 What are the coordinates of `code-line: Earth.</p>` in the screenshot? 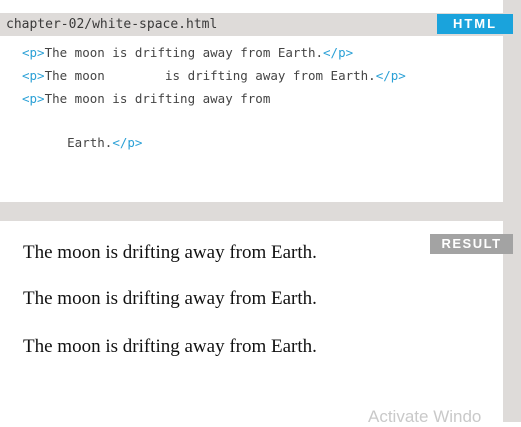 It's located at (82, 143).